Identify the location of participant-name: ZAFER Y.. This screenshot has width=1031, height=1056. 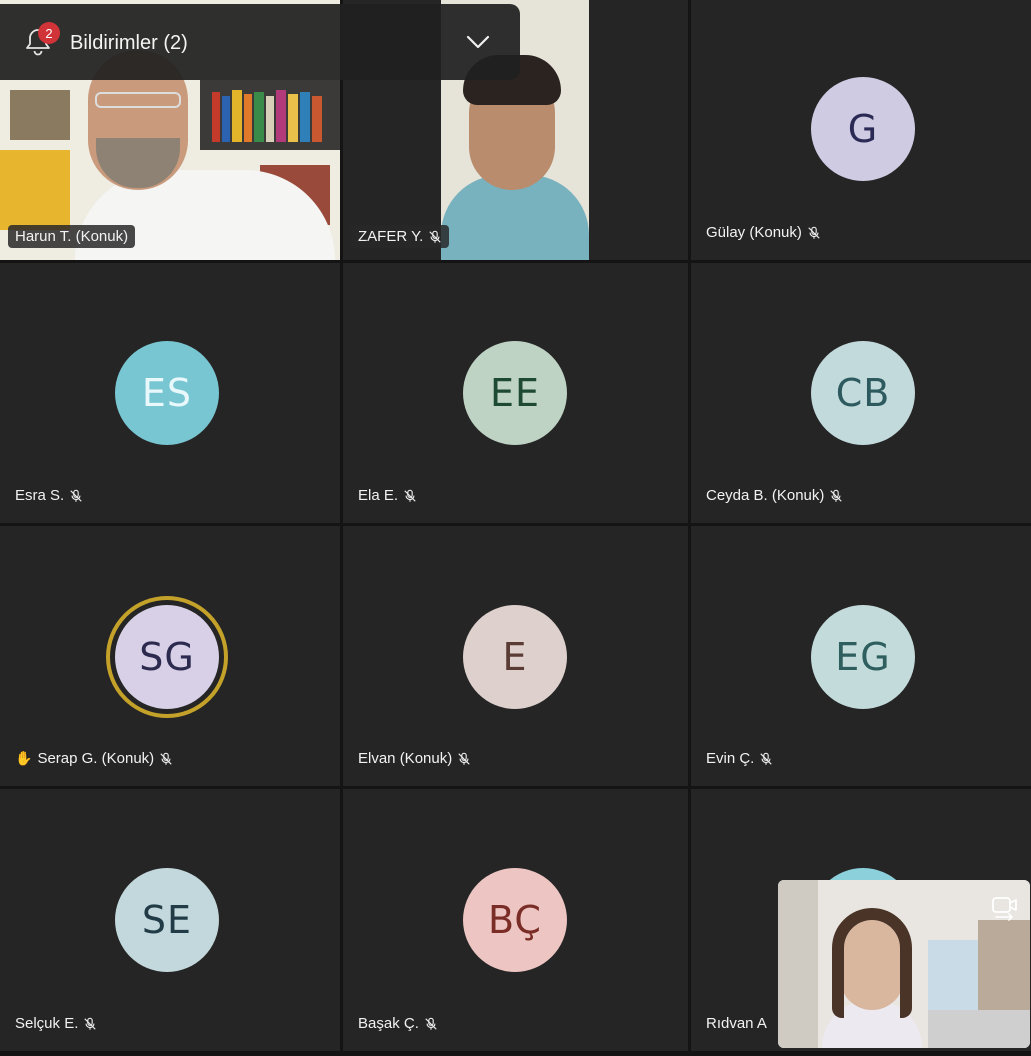
(391, 236).